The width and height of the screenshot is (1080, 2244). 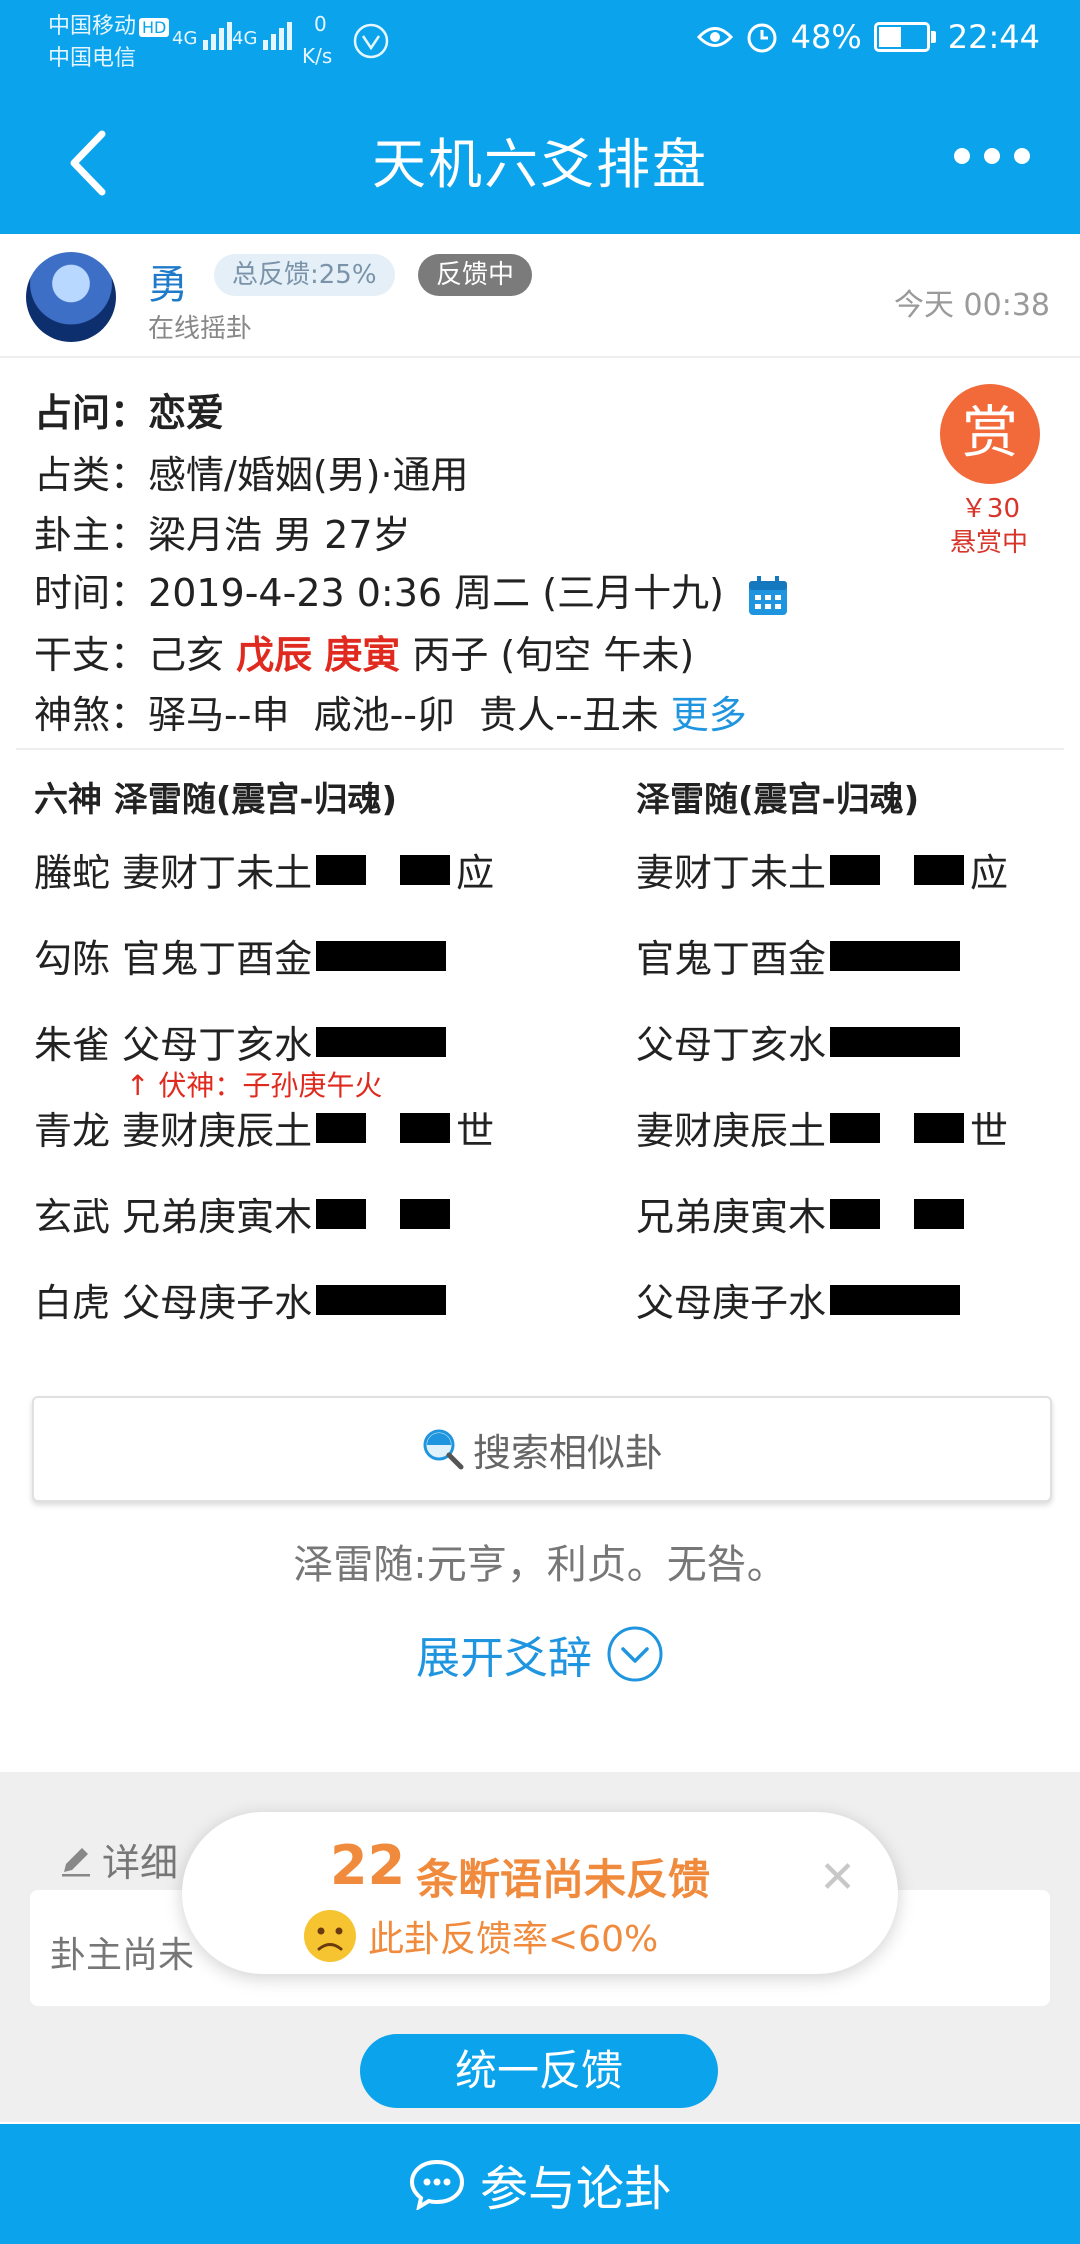 What do you see at coordinates (993, 37) in the screenshot?
I see `clock: 22:44` at bounding box center [993, 37].